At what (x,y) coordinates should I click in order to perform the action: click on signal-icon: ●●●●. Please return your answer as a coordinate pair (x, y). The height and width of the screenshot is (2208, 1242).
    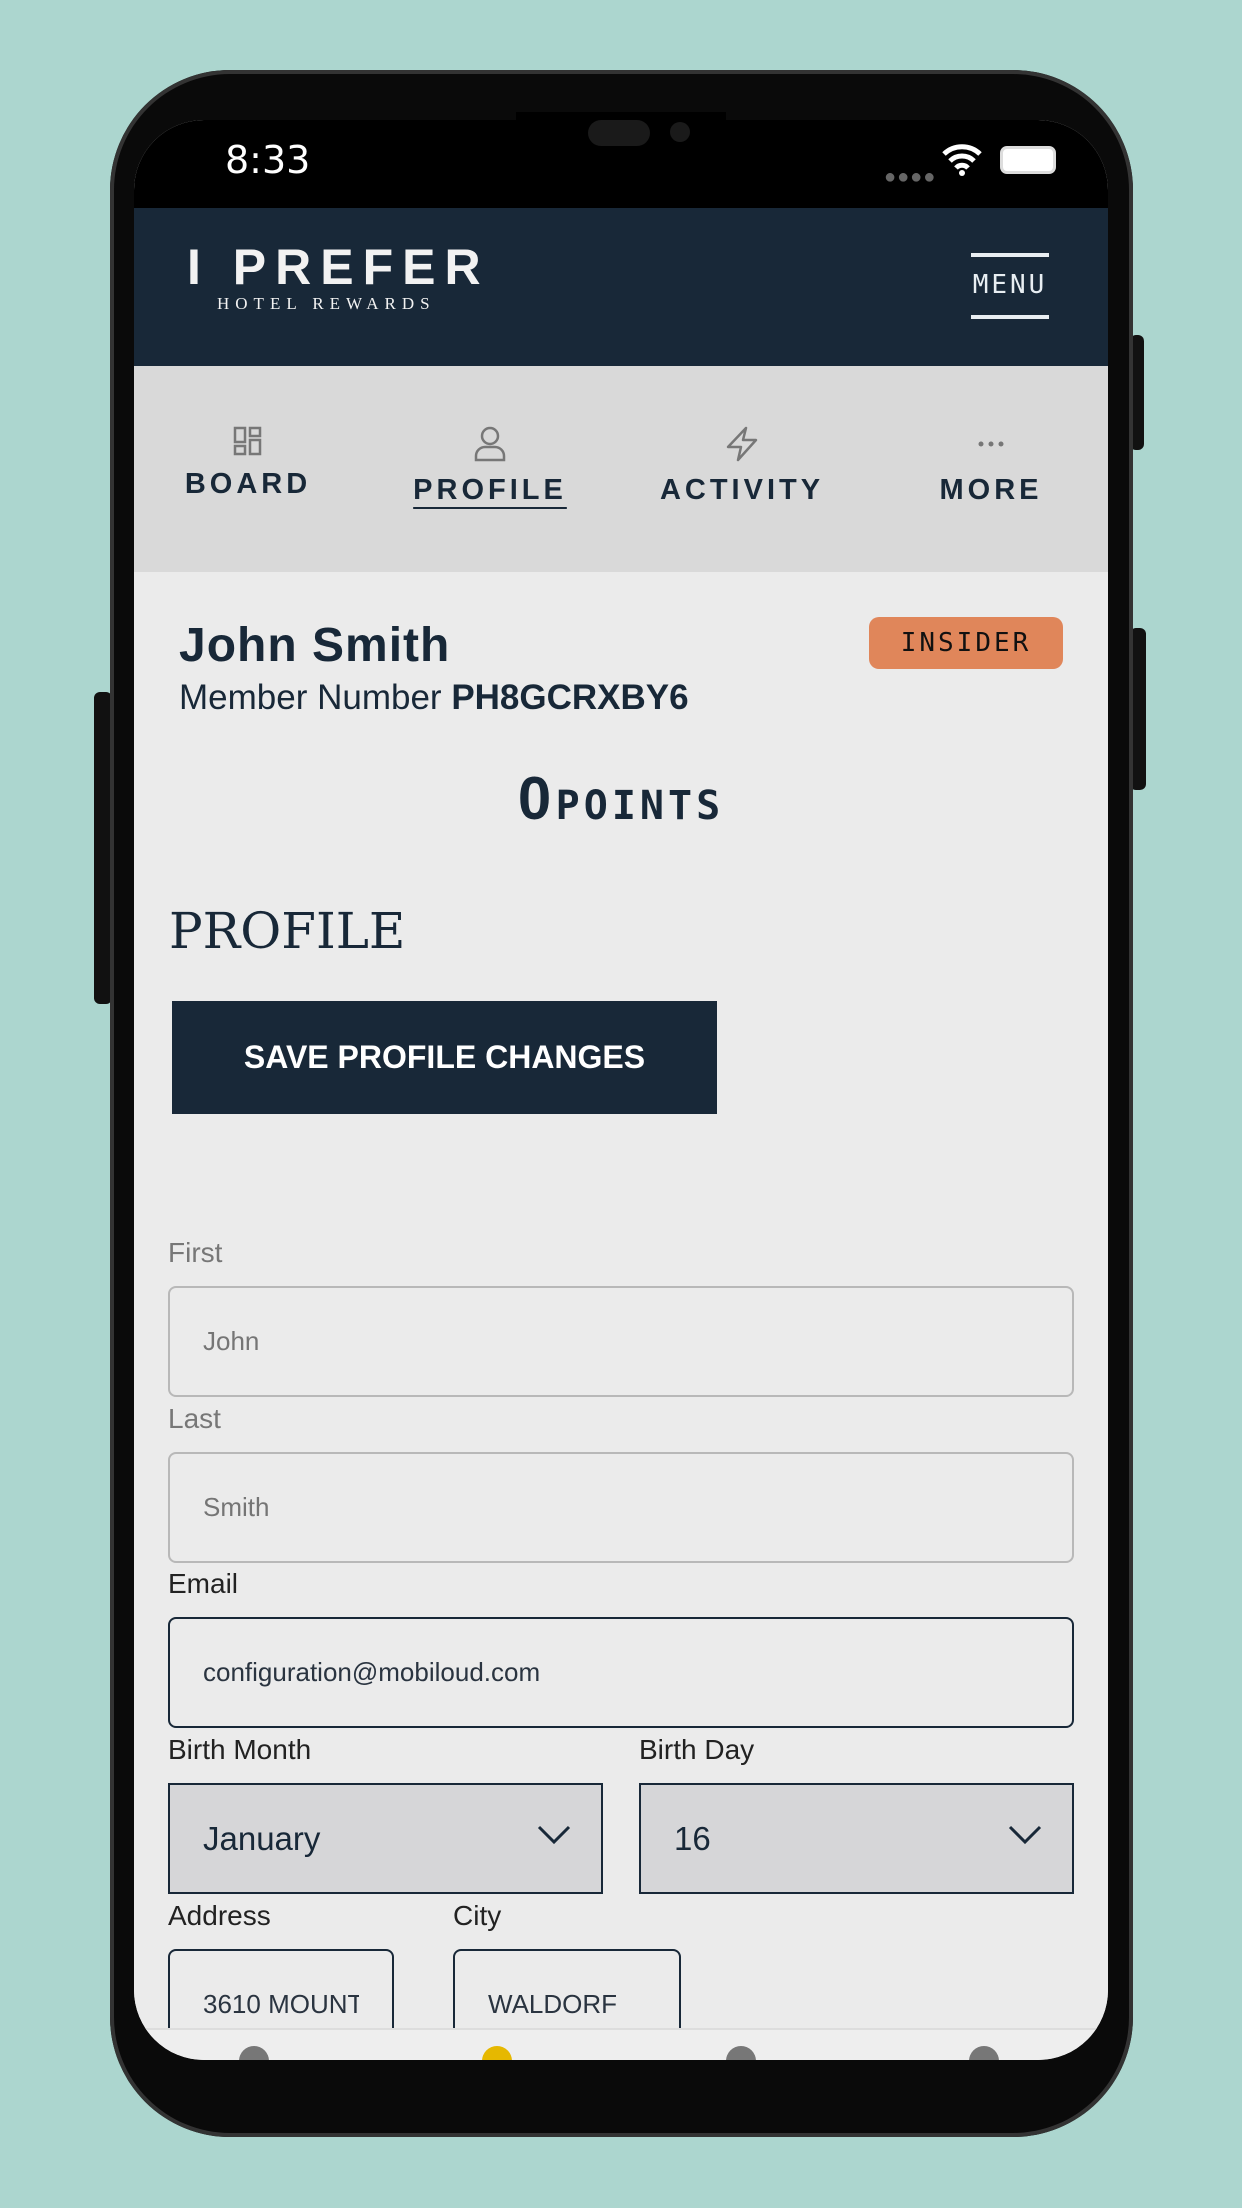
    Looking at the image, I should click on (910, 177).